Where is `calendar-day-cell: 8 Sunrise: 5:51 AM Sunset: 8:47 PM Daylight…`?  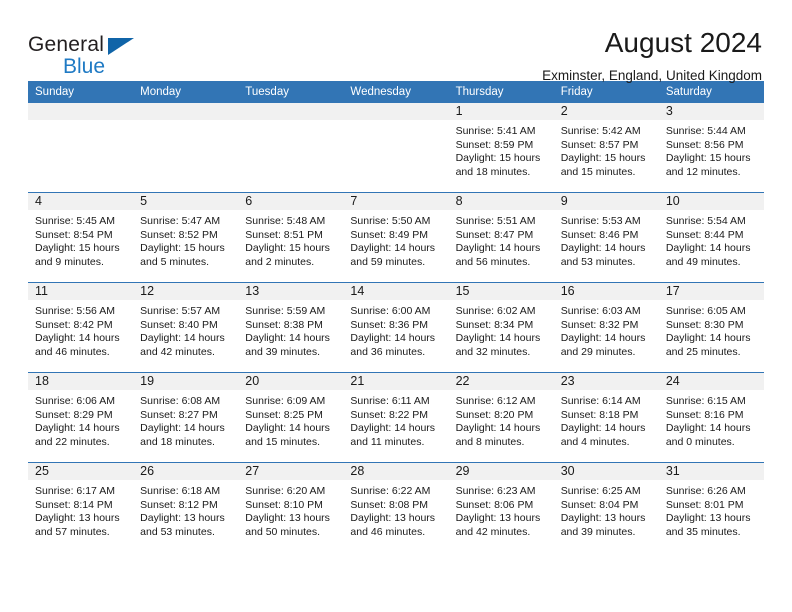
calendar-day-cell: 8 Sunrise: 5:51 AM Sunset: 8:47 PM Daylight… is located at coordinates (501, 237).